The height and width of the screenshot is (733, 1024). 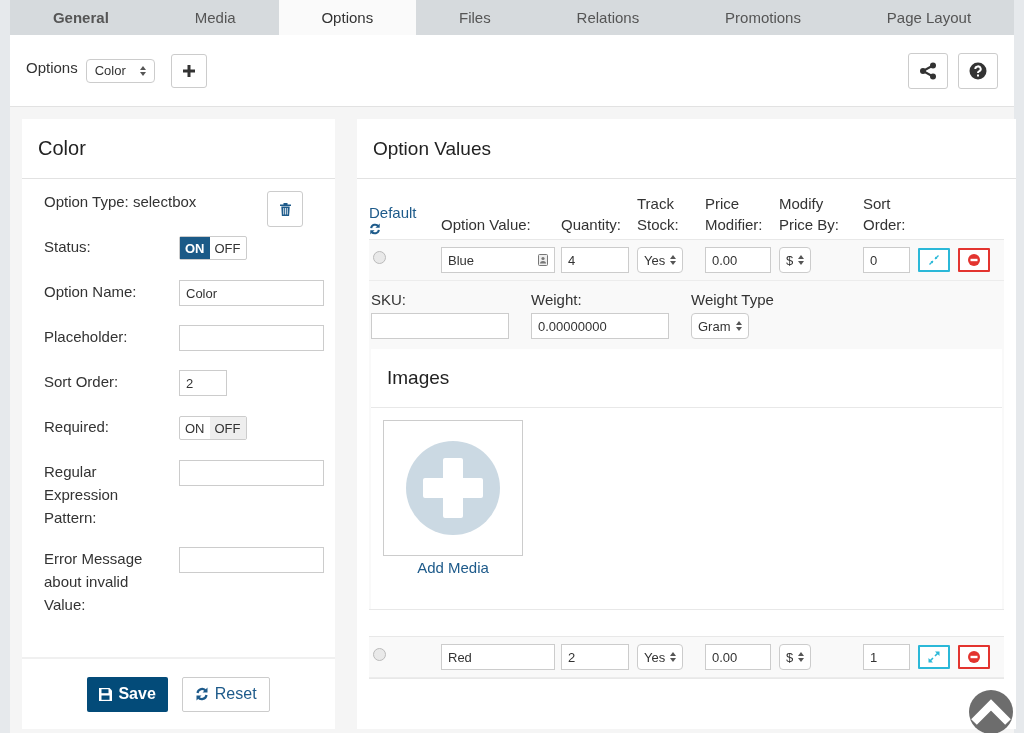 I want to click on card-title: Option Values, so click(x=432, y=148).